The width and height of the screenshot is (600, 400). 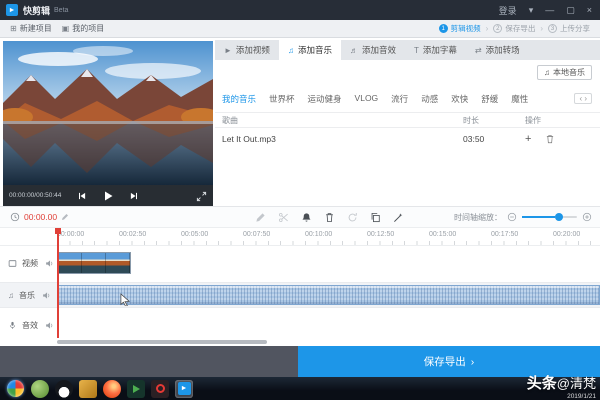 I want to click on timeline-zoom-control: 时间轴缩放：, so click(x=523, y=217).